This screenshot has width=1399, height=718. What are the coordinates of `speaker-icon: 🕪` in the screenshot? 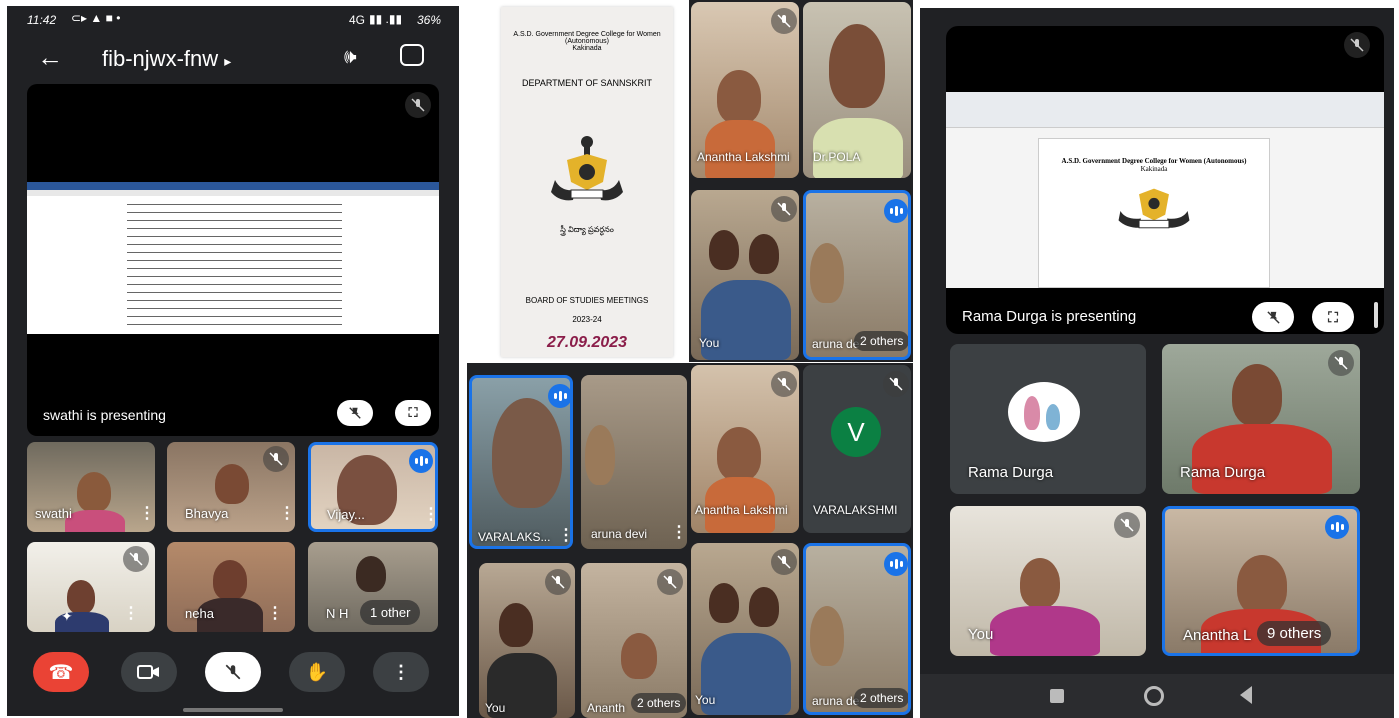 It's located at (350, 57).